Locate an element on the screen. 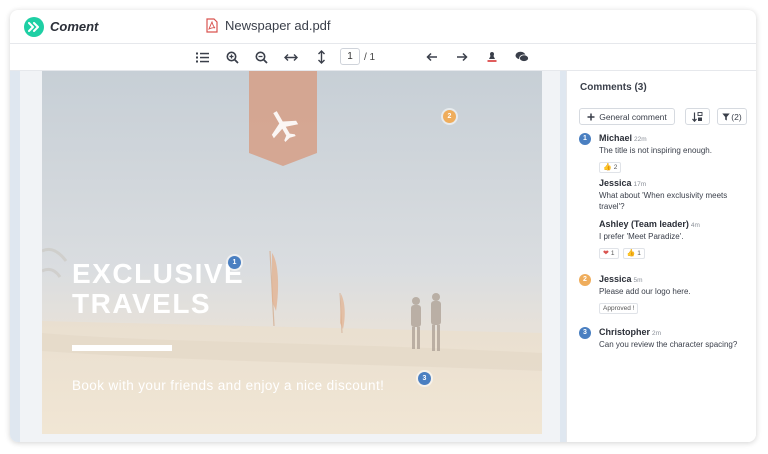  thread-number-badge: 3 is located at coordinates (585, 333).